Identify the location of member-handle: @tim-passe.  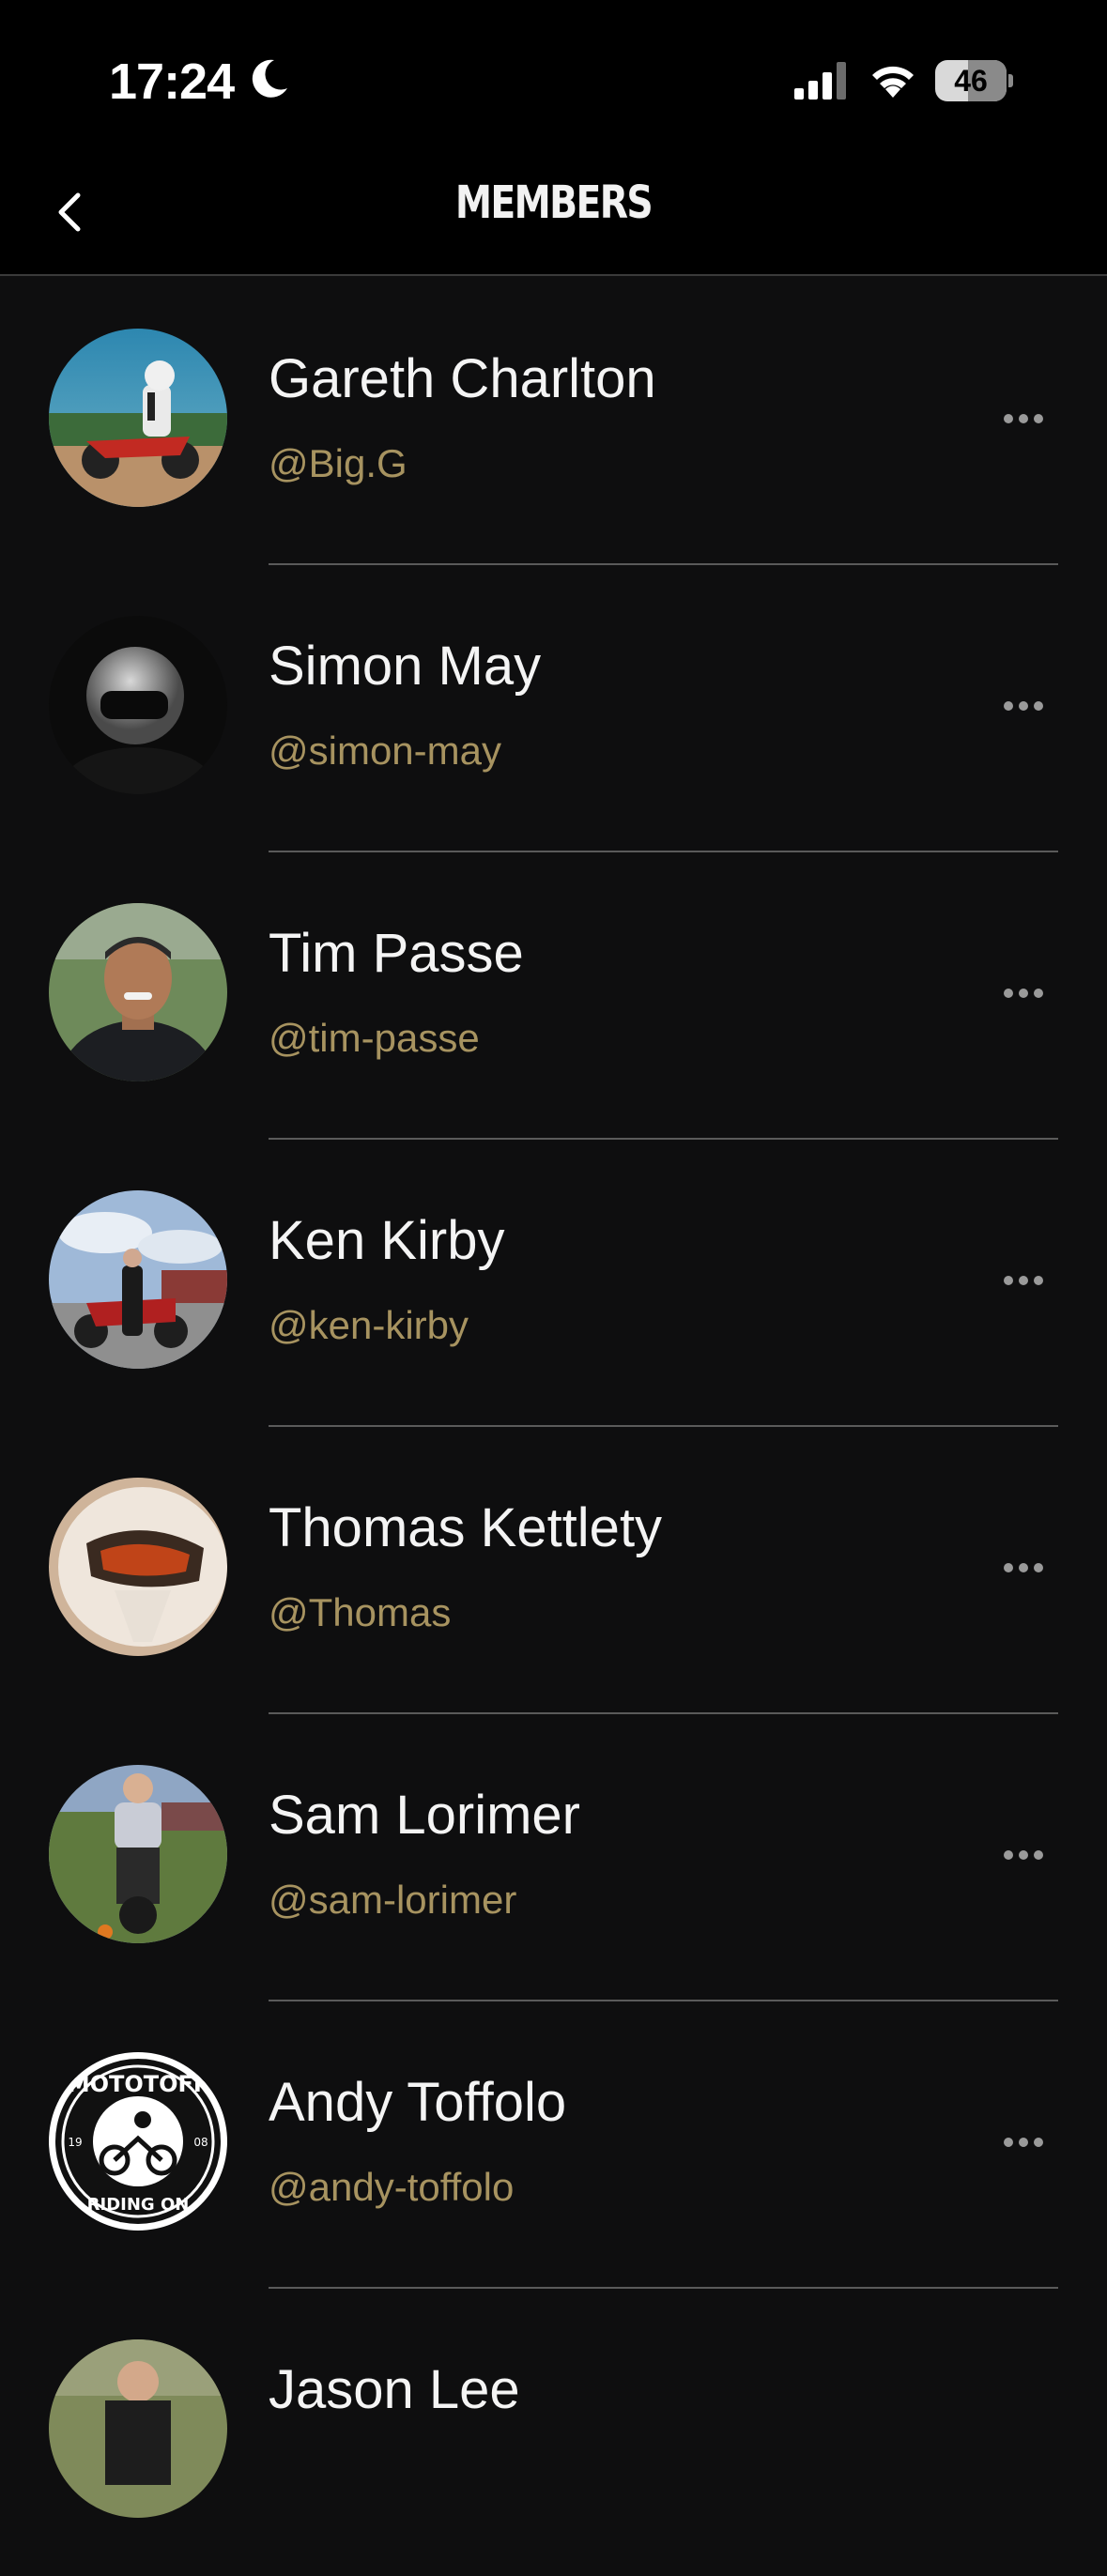
(374, 1038).